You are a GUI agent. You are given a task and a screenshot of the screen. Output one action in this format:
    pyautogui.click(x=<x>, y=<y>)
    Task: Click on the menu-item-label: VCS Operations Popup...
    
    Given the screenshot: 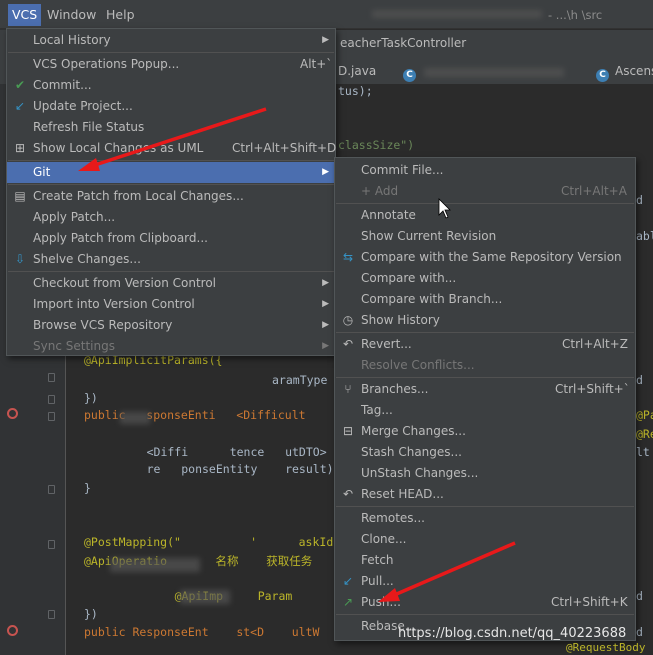 What is the action you would take?
    pyautogui.click(x=106, y=64)
    